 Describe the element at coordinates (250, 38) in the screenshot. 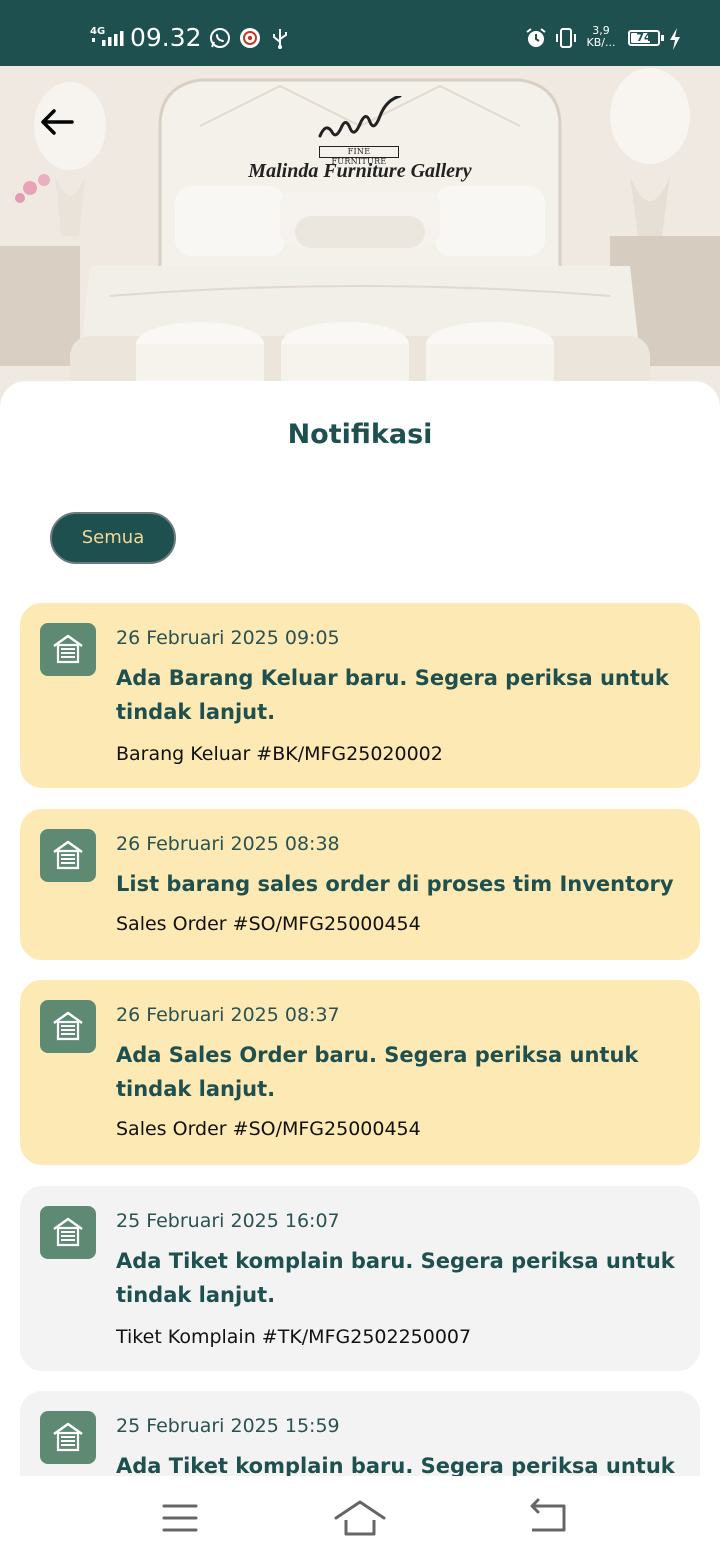

I see `app-notification-icon` at that location.